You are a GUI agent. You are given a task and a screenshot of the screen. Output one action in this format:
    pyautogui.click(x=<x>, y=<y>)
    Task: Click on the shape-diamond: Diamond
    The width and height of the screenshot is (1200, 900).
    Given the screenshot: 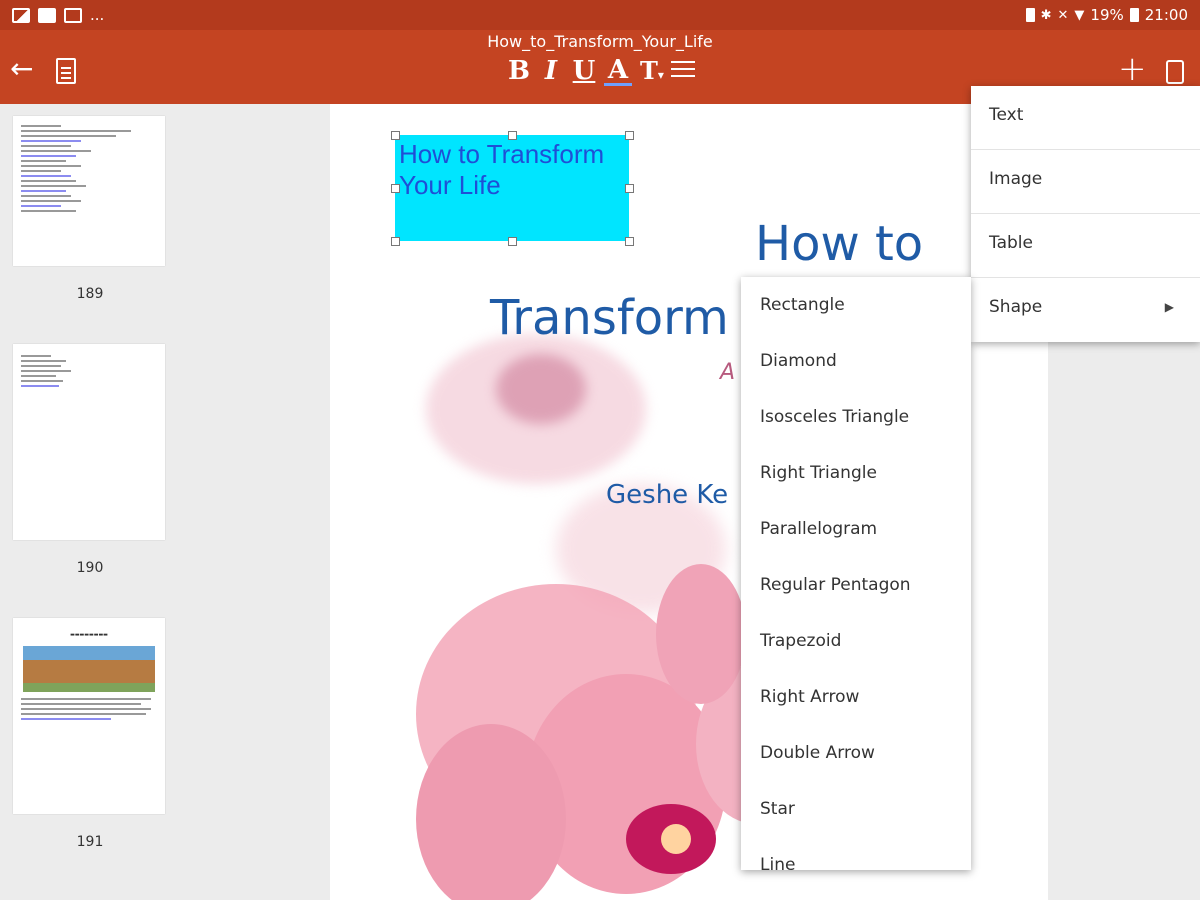 What is the action you would take?
    pyautogui.click(x=856, y=361)
    